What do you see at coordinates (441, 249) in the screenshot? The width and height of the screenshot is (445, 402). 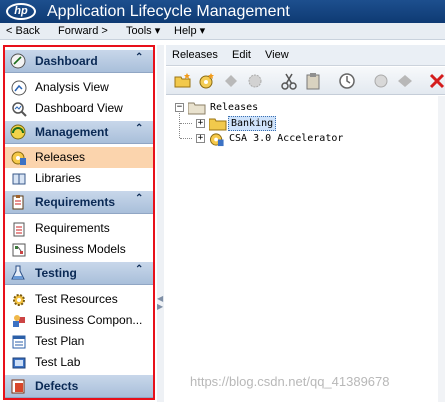 I see `vertical-scrollbar` at bounding box center [441, 249].